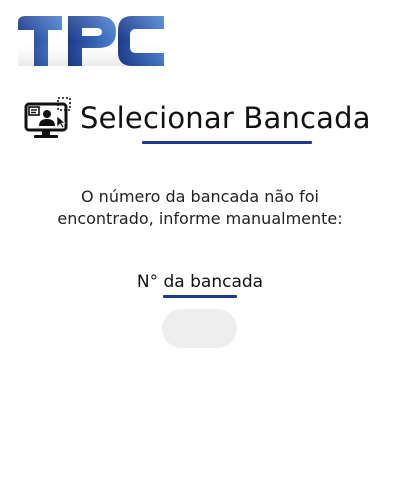 The width and height of the screenshot is (400, 500). Describe the element at coordinates (200, 296) in the screenshot. I see `label-underline` at that location.